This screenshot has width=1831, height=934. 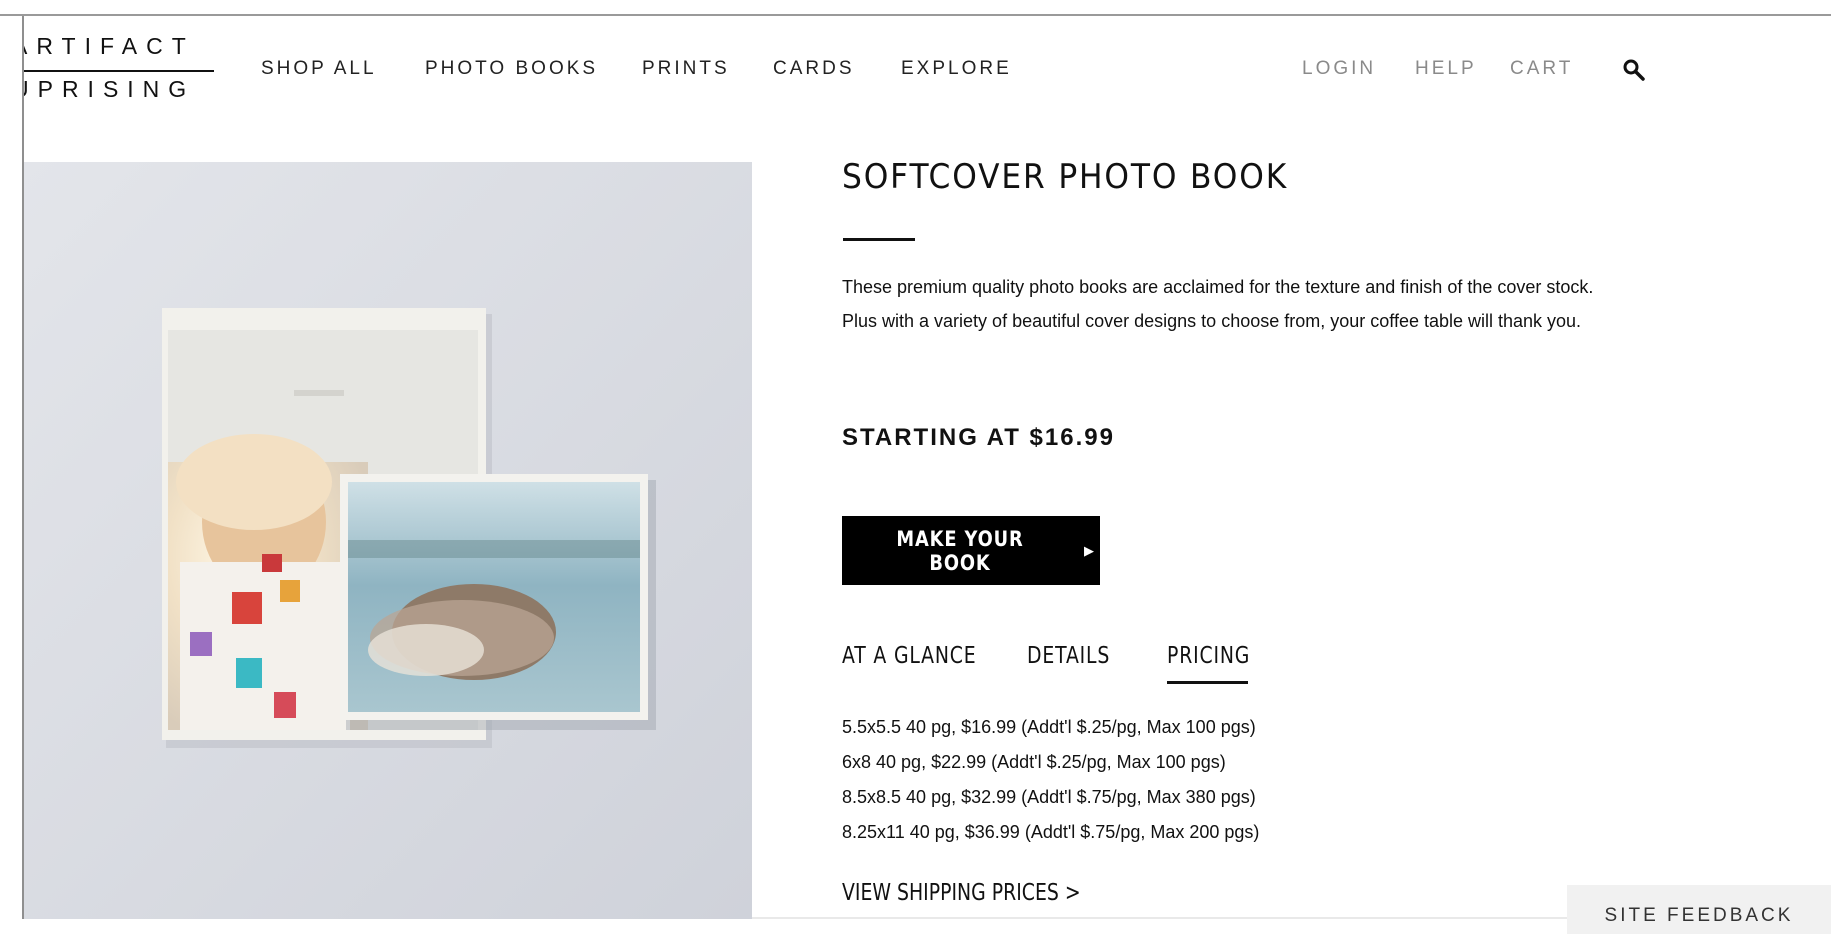 What do you see at coordinates (814, 69) in the screenshot?
I see `nav-cards: CARDS` at bounding box center [814, 69].